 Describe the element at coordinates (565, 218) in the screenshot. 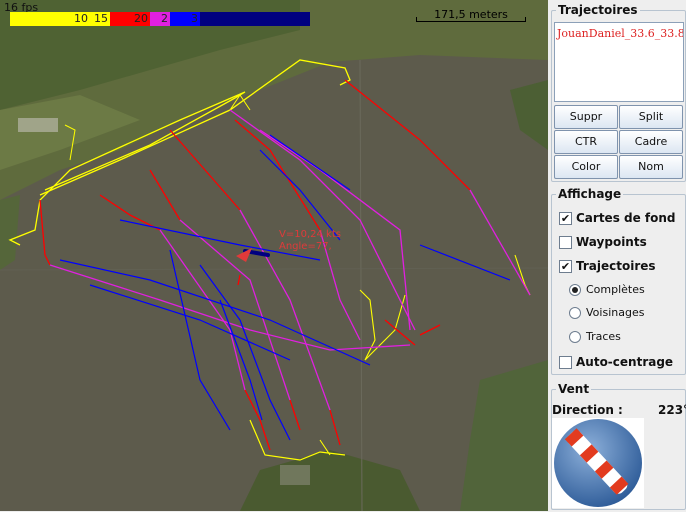

I see `cartes-de-fond-checkbox: ✔` at that location.